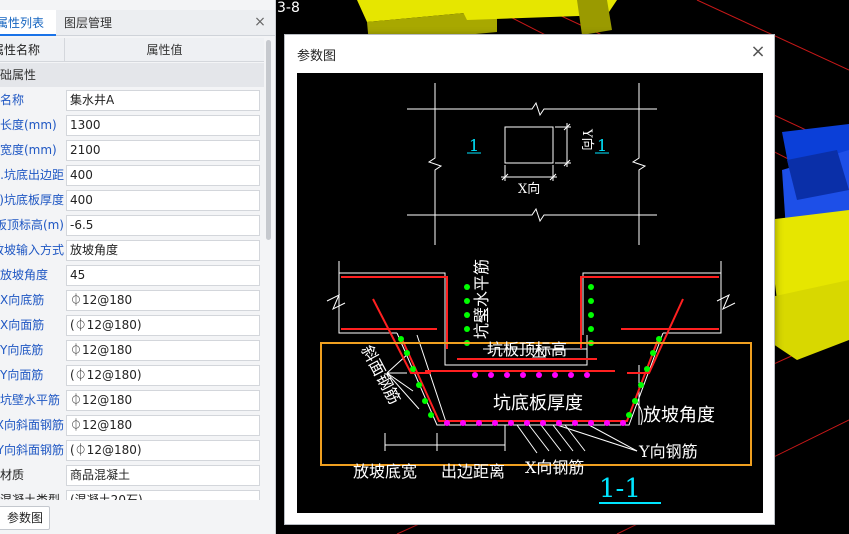 The height and width of the screenshot is (534, 849). Describe the element at coordinates (30, 400) in the screenshot. I see `property-name: 坑壁水平筋` at that location.